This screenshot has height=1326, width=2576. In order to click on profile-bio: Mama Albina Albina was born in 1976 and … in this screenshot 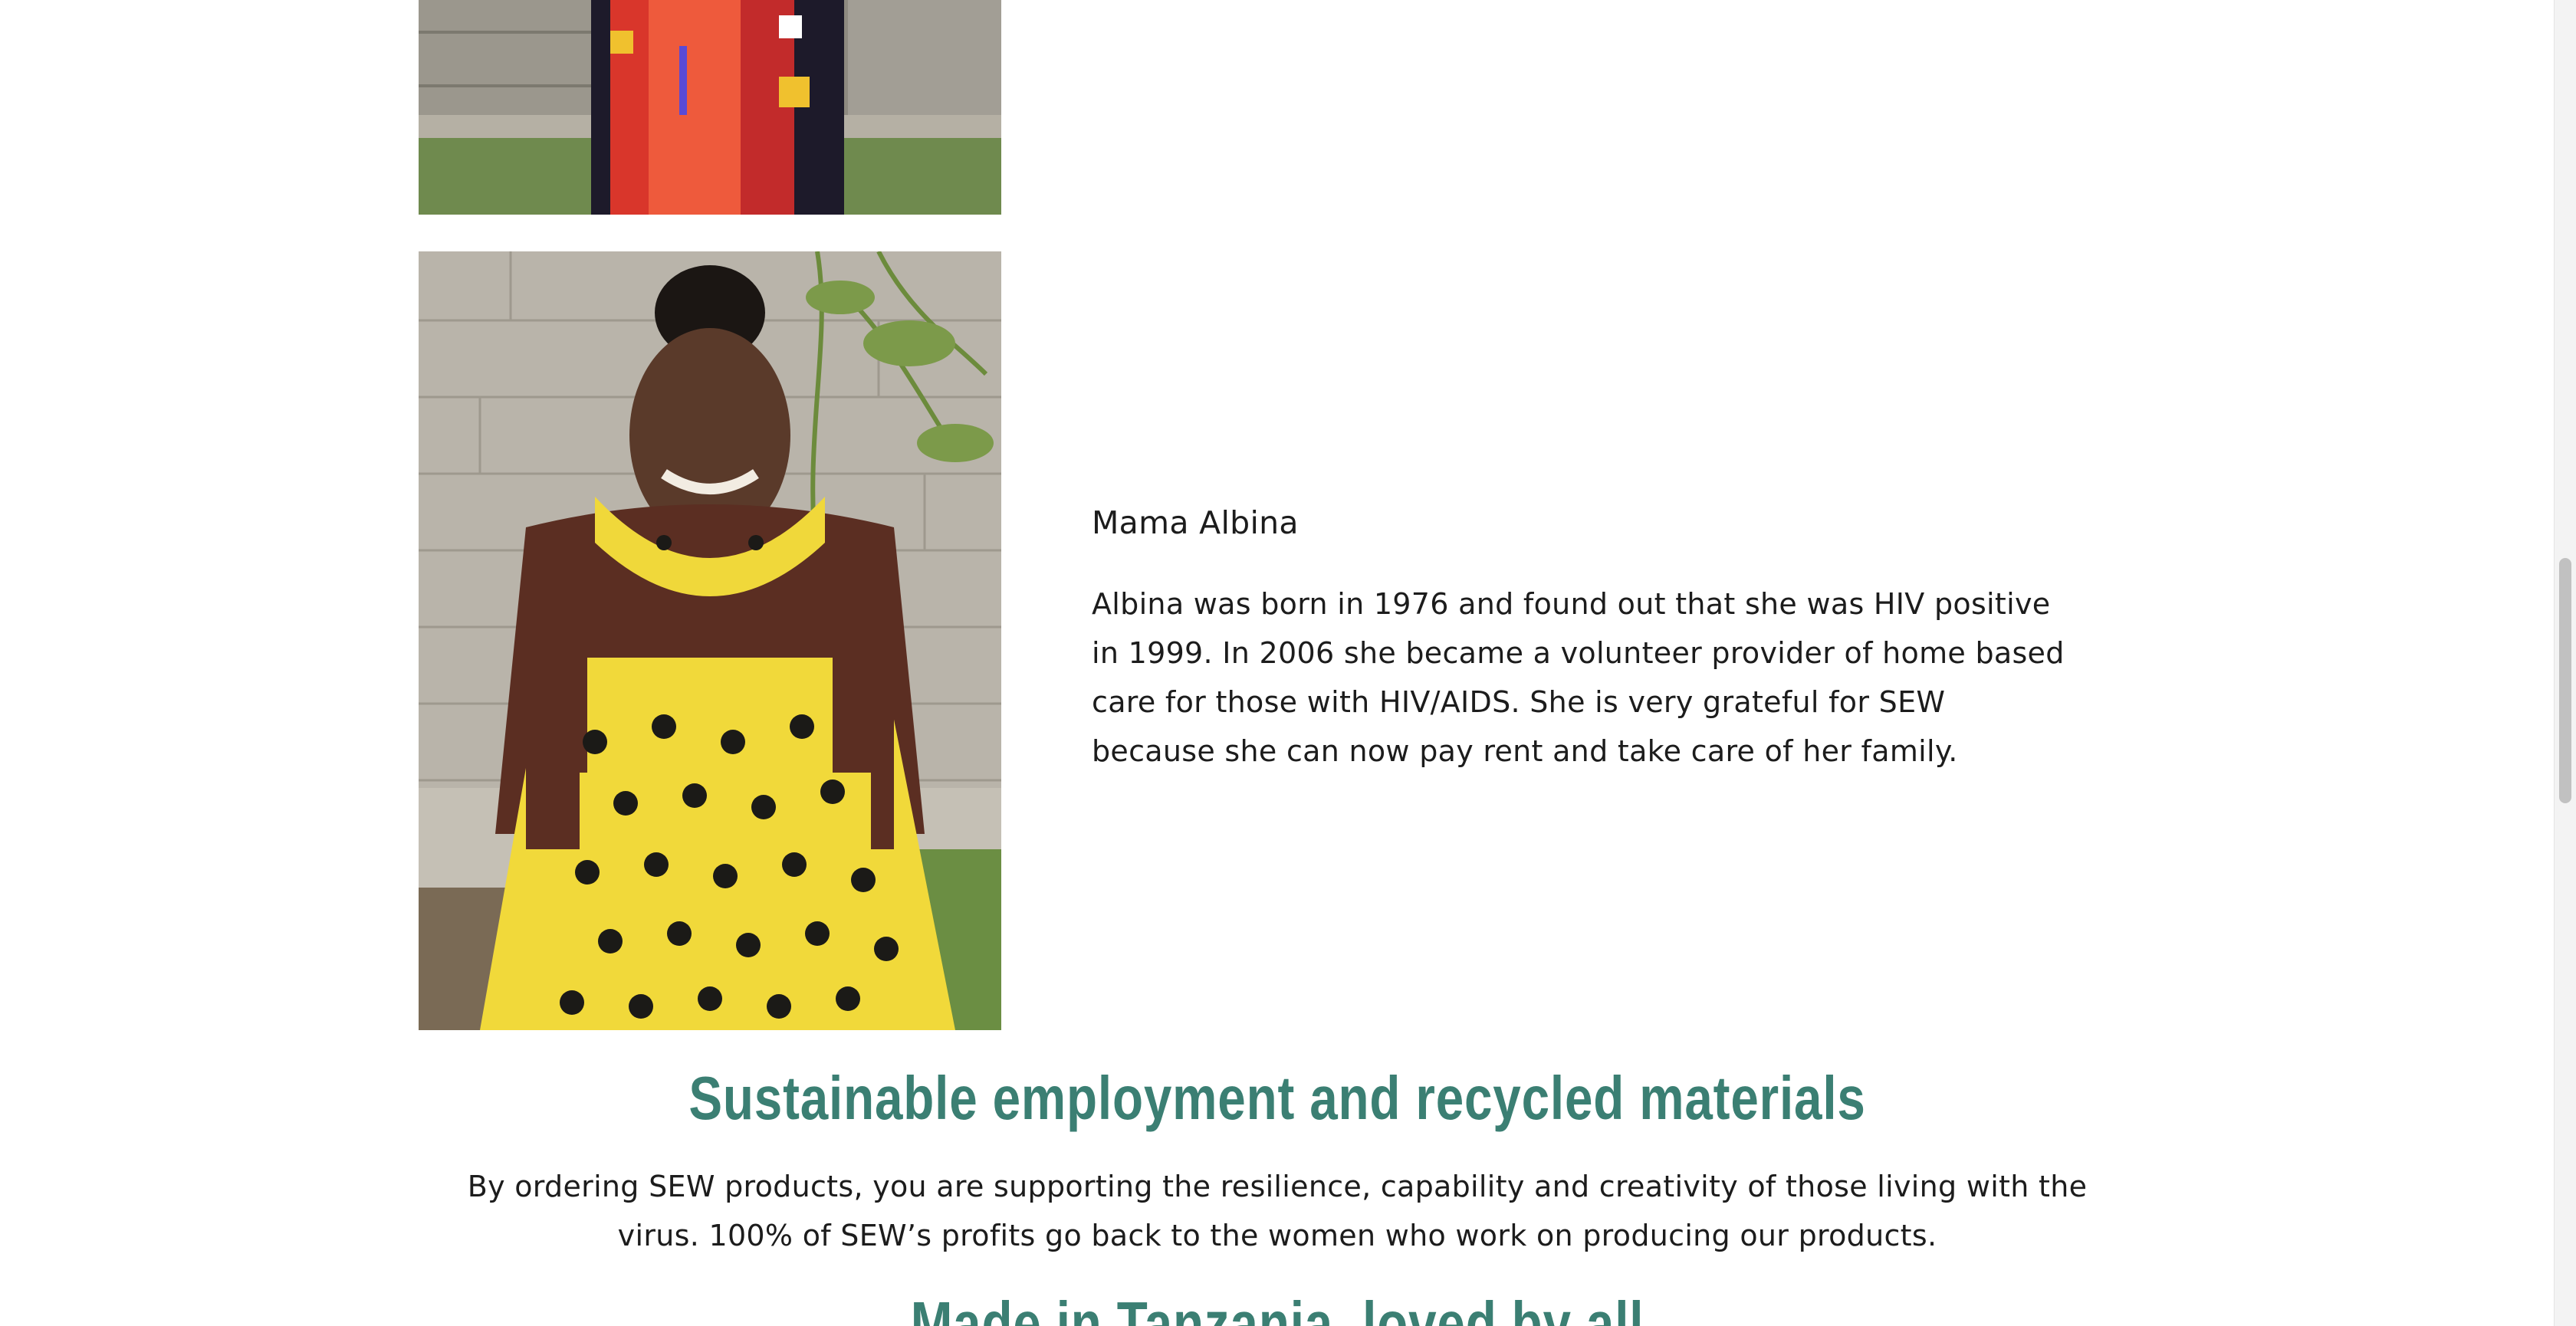, I will do `click(1579, 635)`.